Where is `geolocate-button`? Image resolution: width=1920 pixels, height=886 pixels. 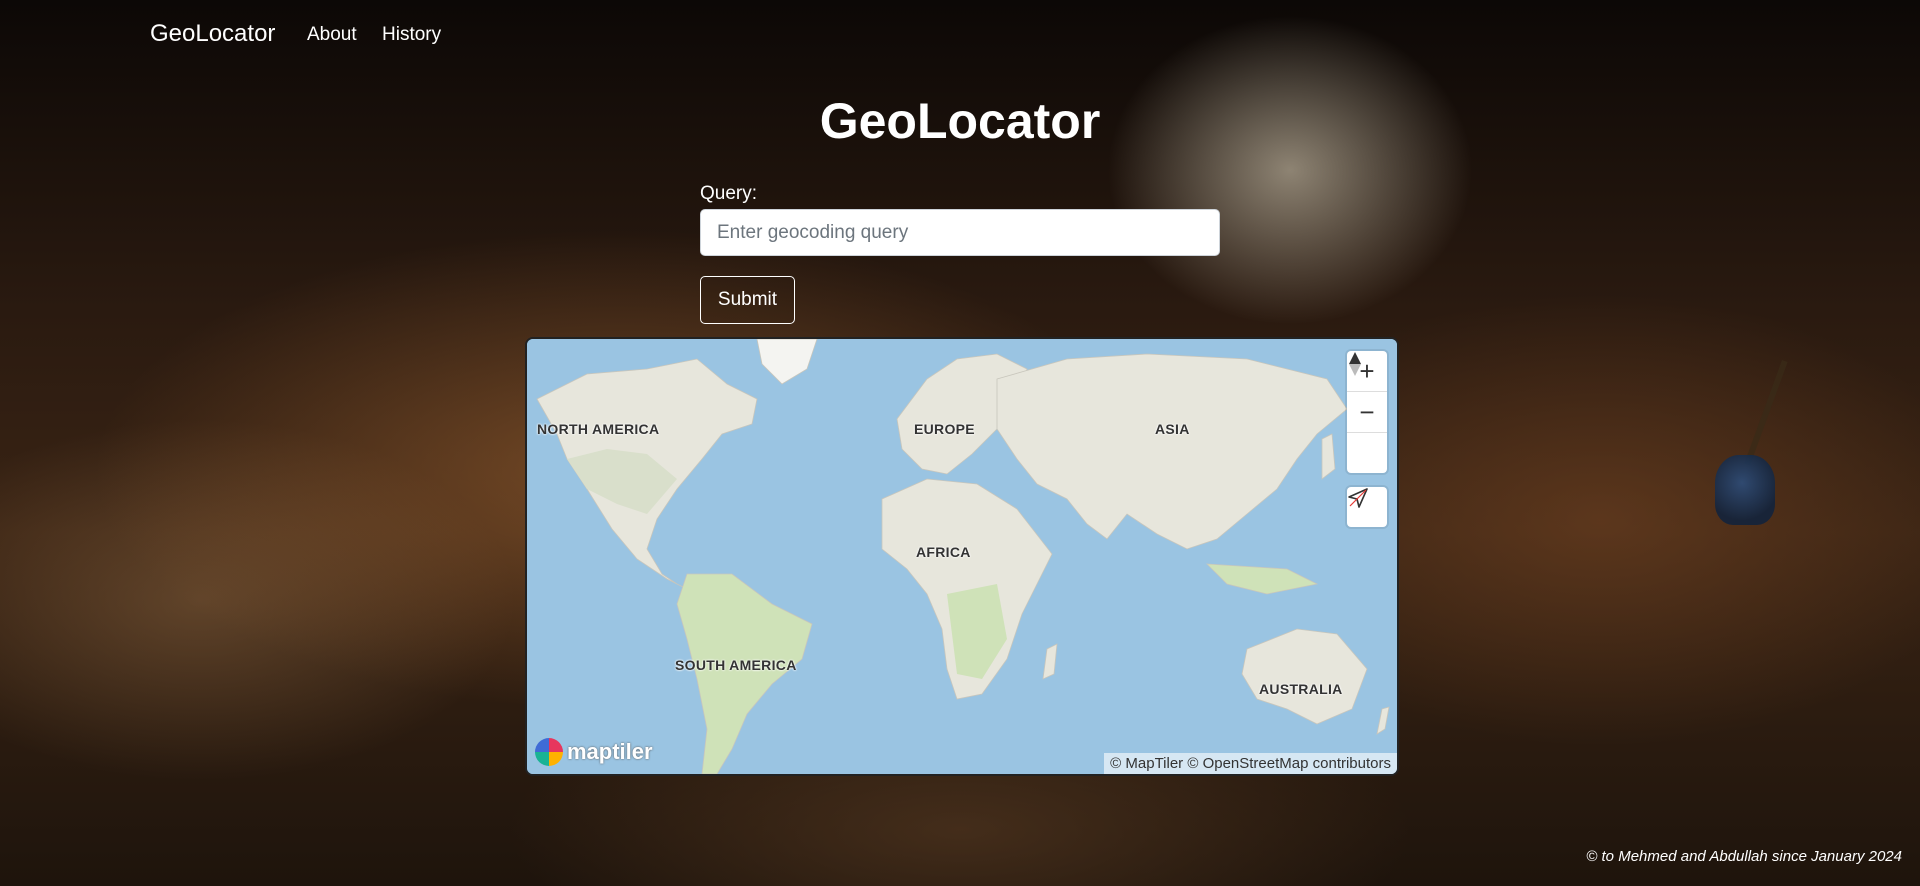 geolocate-button is located at coordinates (1367, 507).